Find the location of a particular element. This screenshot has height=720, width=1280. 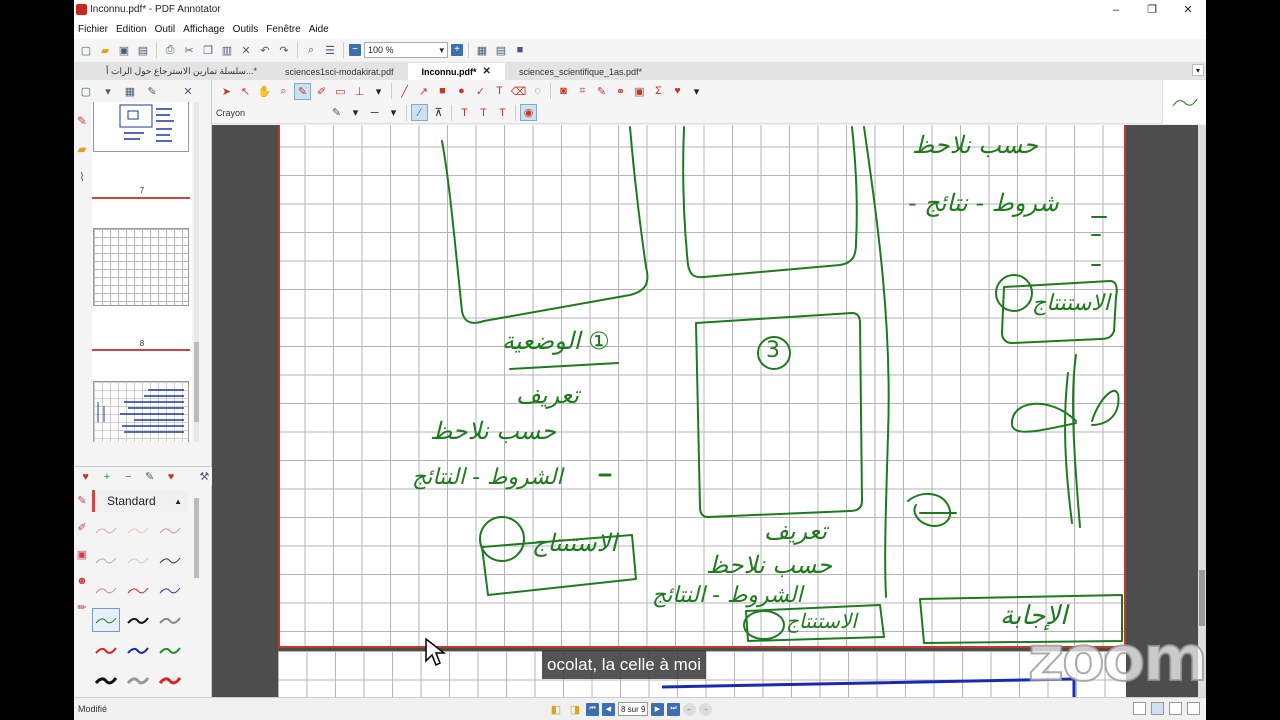

favorites-heart-icon: ♥ is located at coordinates (677, 91).